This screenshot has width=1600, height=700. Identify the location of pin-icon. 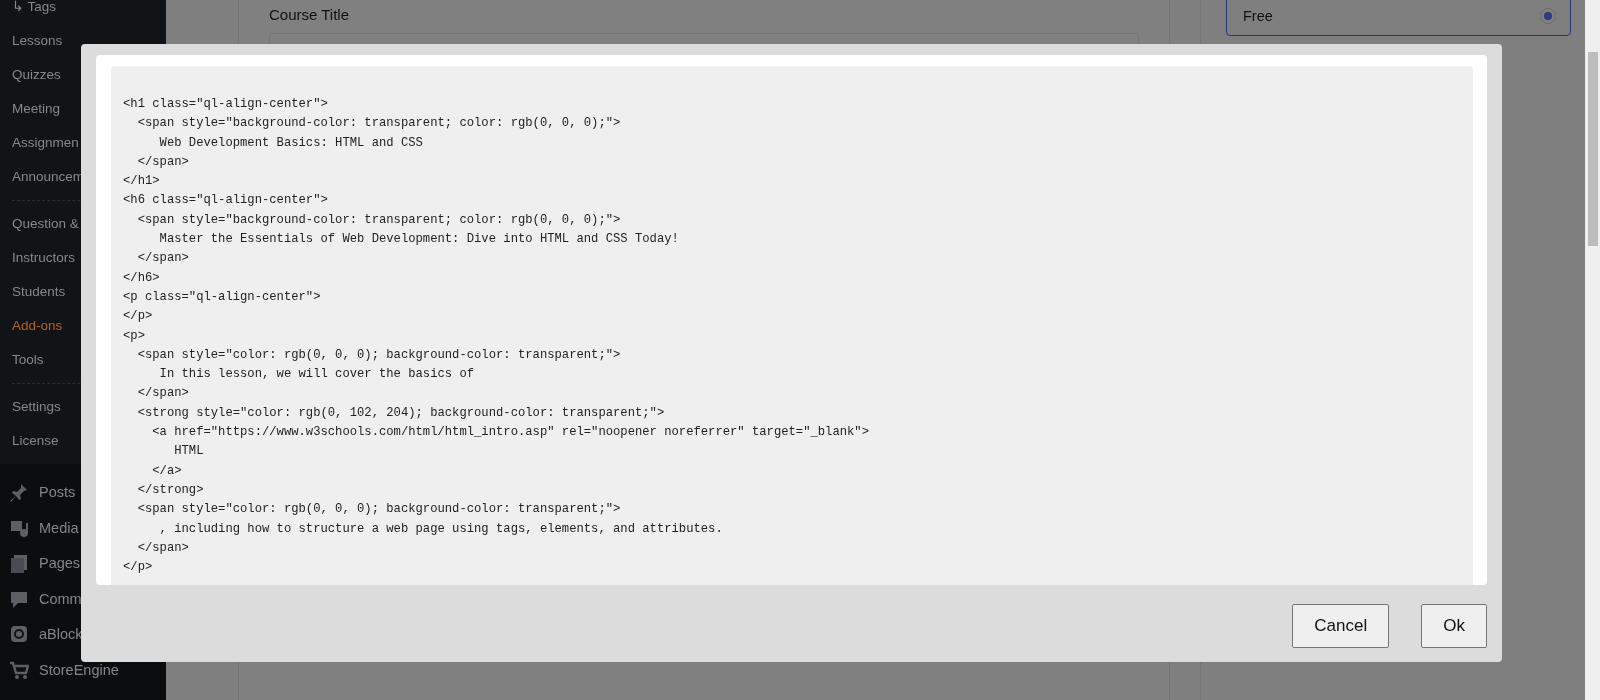
(19, 492).